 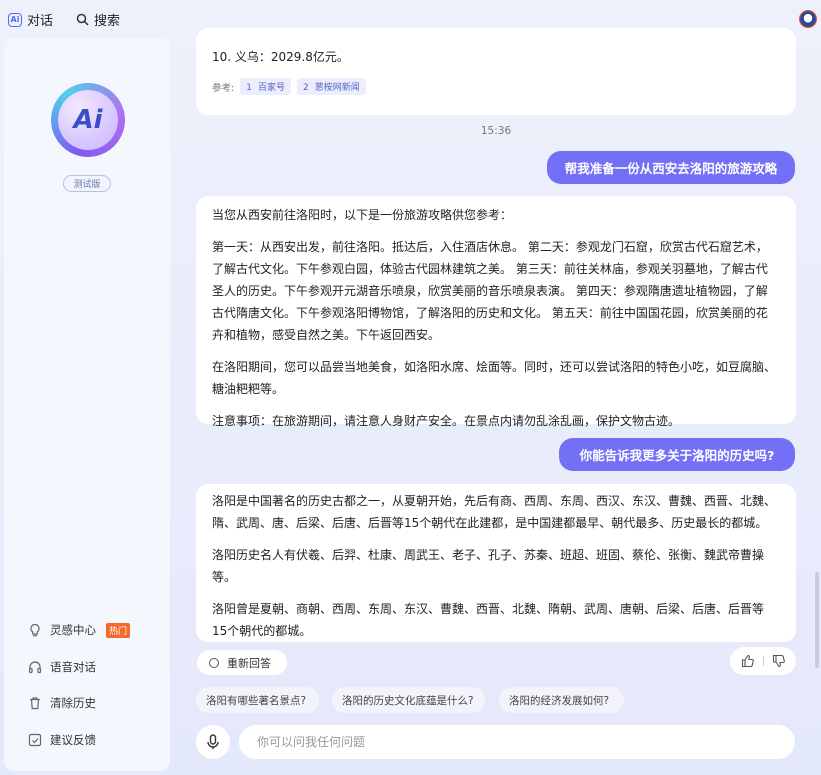 What do you see at coordinates (271, 88) in the screenshot?
I see `reference-source: 百家号` at bounding box center [271, 88].